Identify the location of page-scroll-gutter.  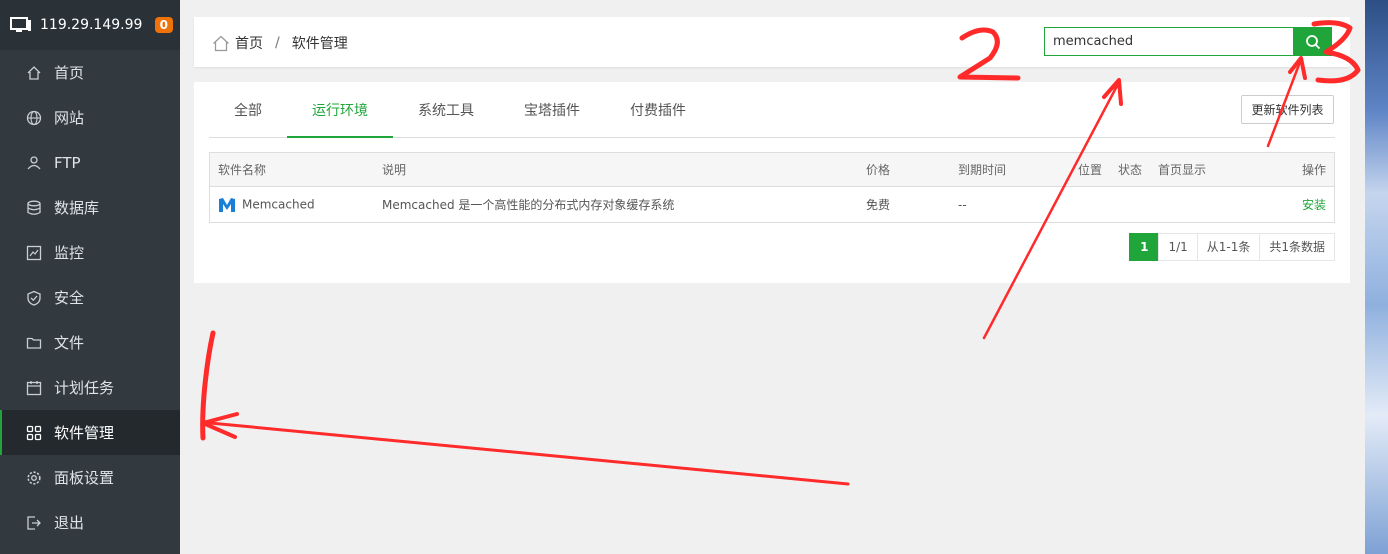
(1357, 277).